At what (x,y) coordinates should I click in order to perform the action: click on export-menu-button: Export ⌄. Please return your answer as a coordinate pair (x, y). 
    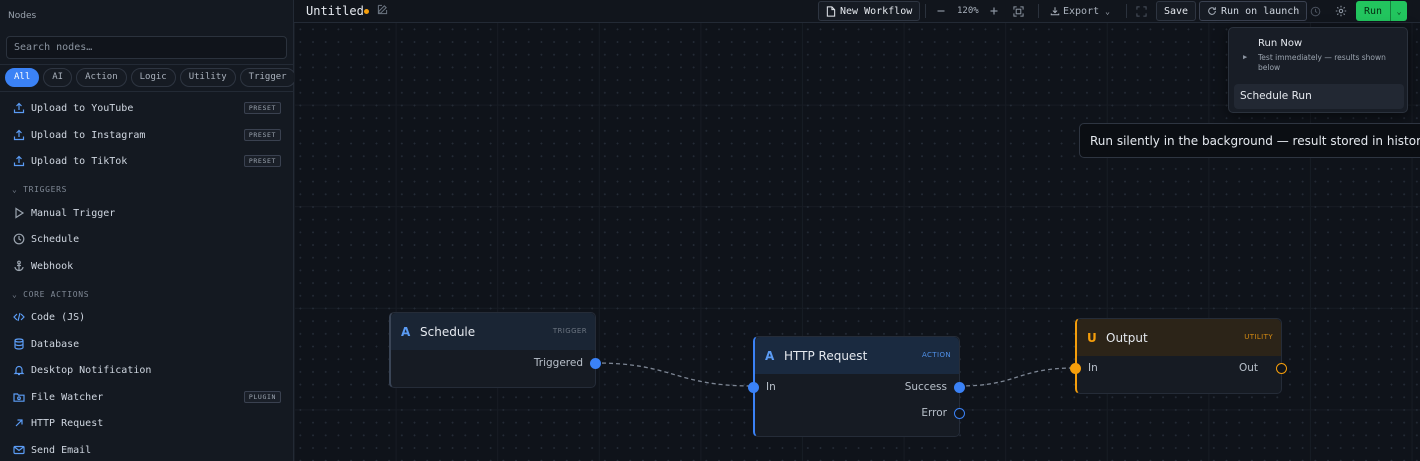
    Looking at the image, I should click on (1080, 11).